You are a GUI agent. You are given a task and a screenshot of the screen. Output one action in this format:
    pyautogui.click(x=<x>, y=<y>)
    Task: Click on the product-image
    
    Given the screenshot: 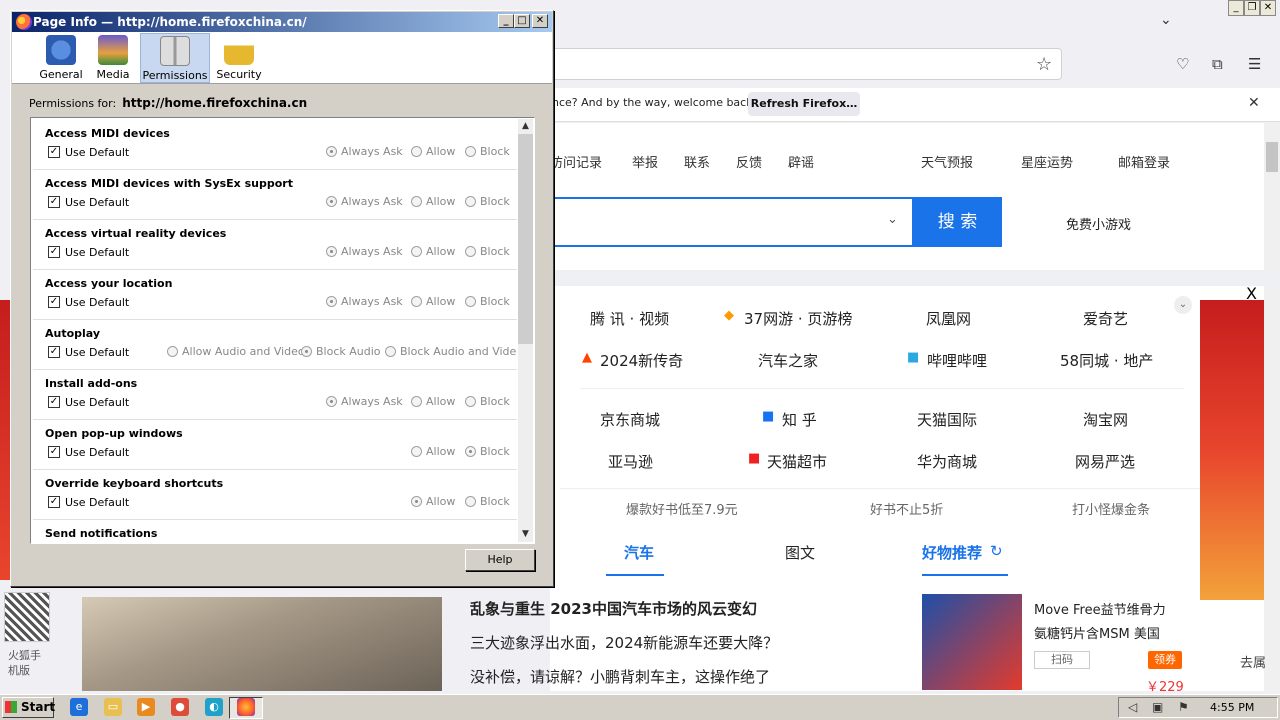 What is the action you would take?
    pyautogui.click(x=972, y=642)
    